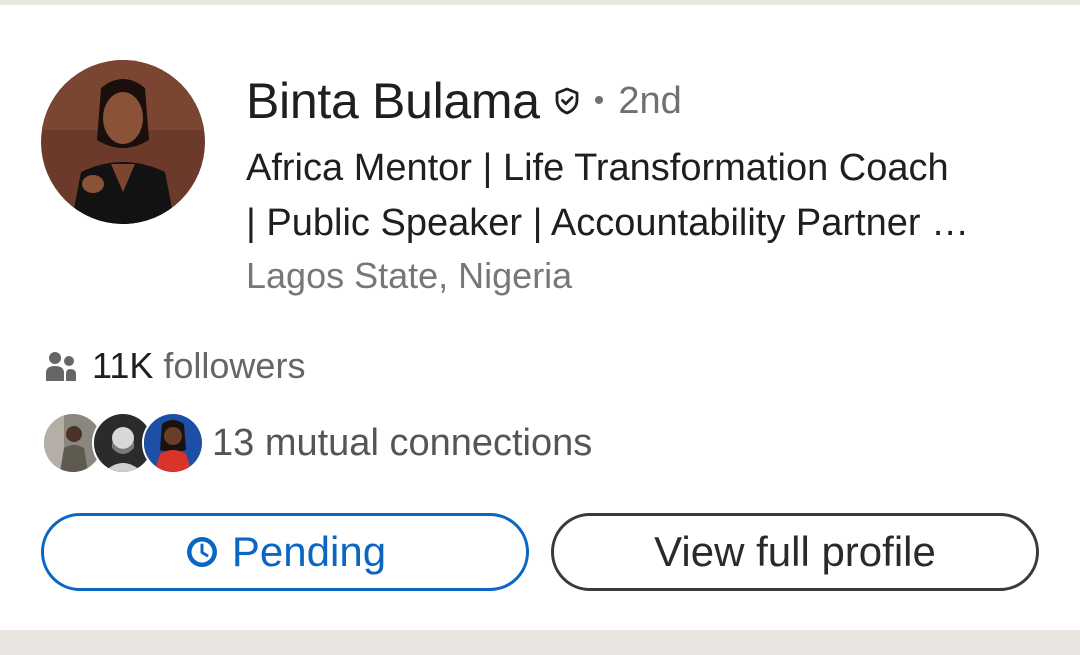 This screenshot has height=655, width=1080. I want to click on profile-avatar, so click(123, 142).